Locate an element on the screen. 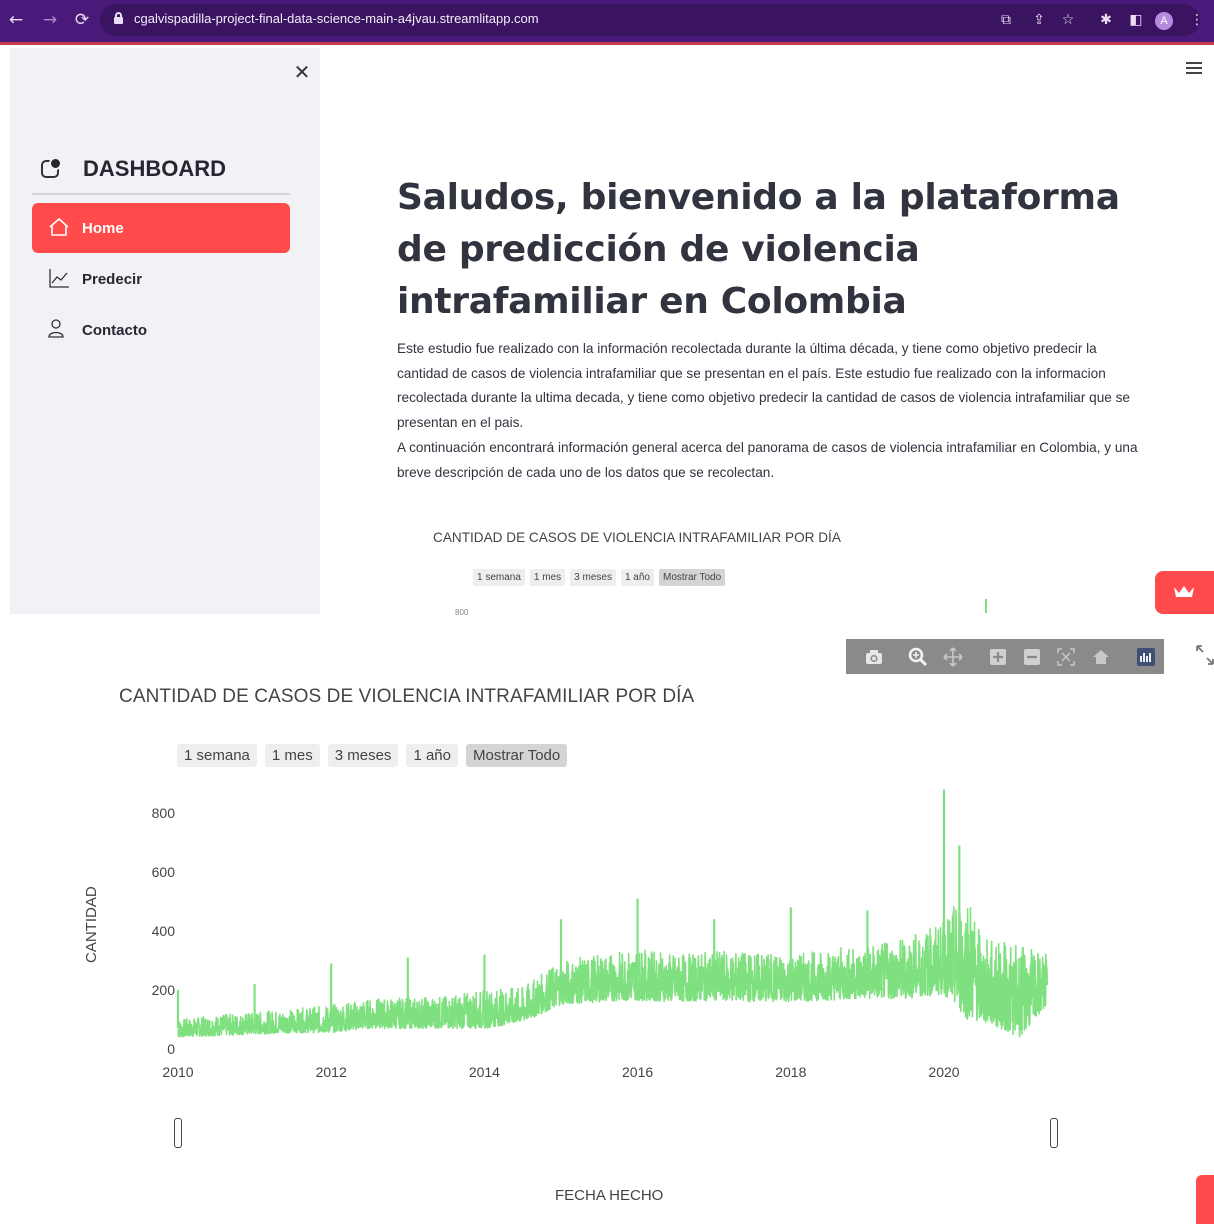 This screenshot has height=1224, width=1214. y-tick-label: 200 is located at coordinates (164, 990).